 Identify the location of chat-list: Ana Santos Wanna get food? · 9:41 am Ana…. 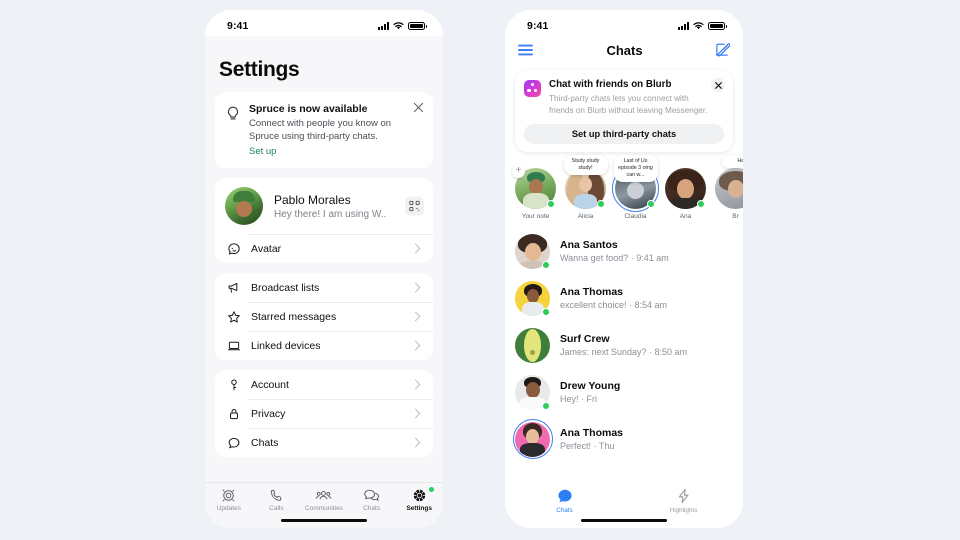
(624, 344).